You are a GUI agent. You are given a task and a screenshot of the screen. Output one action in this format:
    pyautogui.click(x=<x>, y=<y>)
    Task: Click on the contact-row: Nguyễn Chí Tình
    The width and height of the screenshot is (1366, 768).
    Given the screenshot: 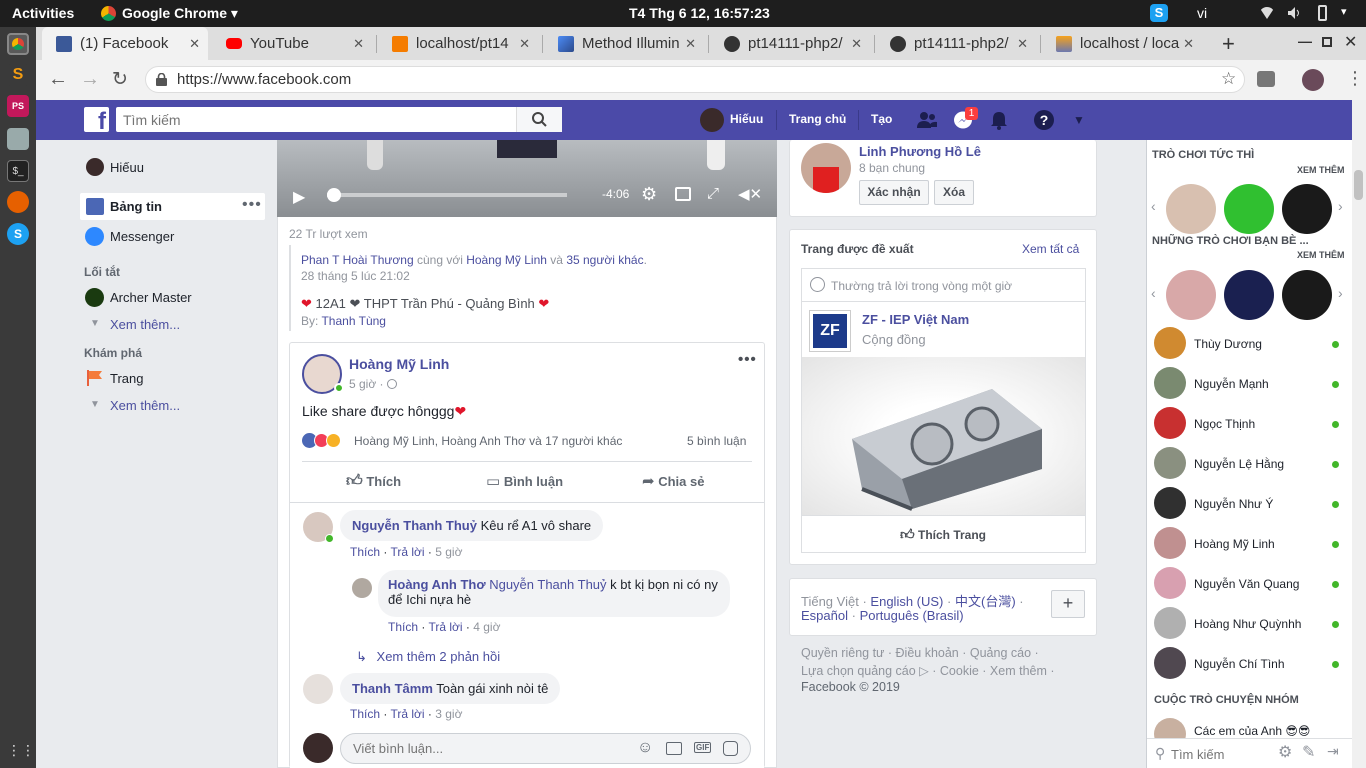 What is the action you would take?
    pyautogui.click(x=1247, y=664)
    